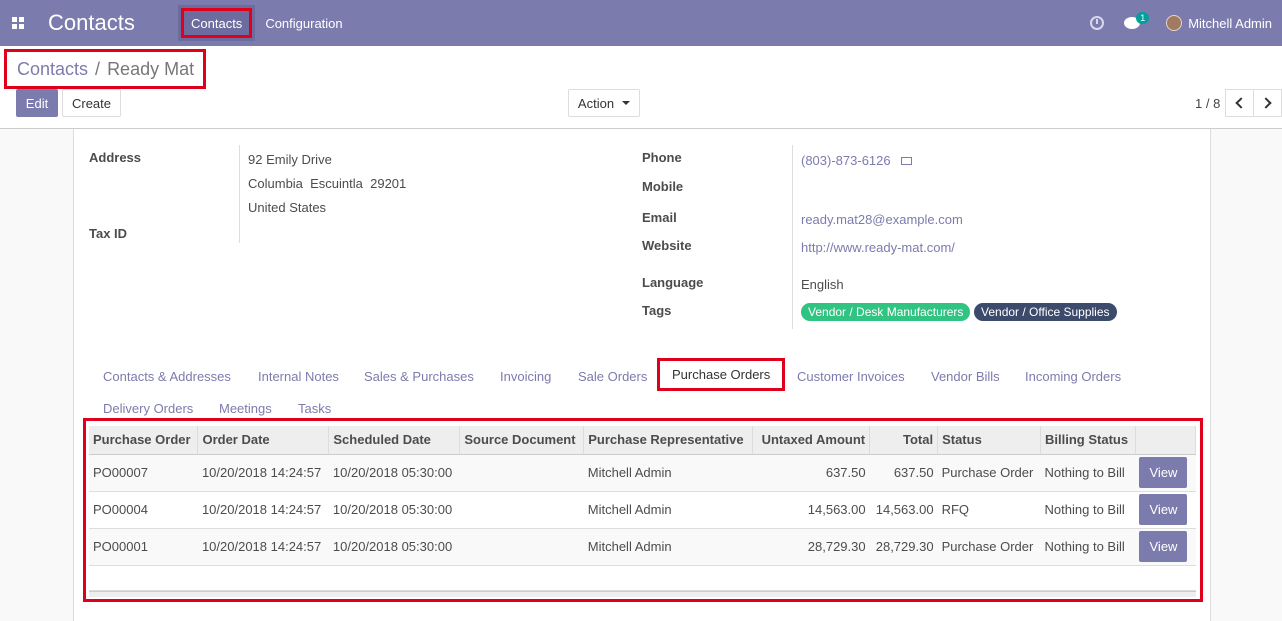 This screenshot has height=621, width=1282. What do you see at coordinates (1230, 23) in the screenshot?
I see `user-menu: Mitchell Admin` at bounding box center [1230, 23].